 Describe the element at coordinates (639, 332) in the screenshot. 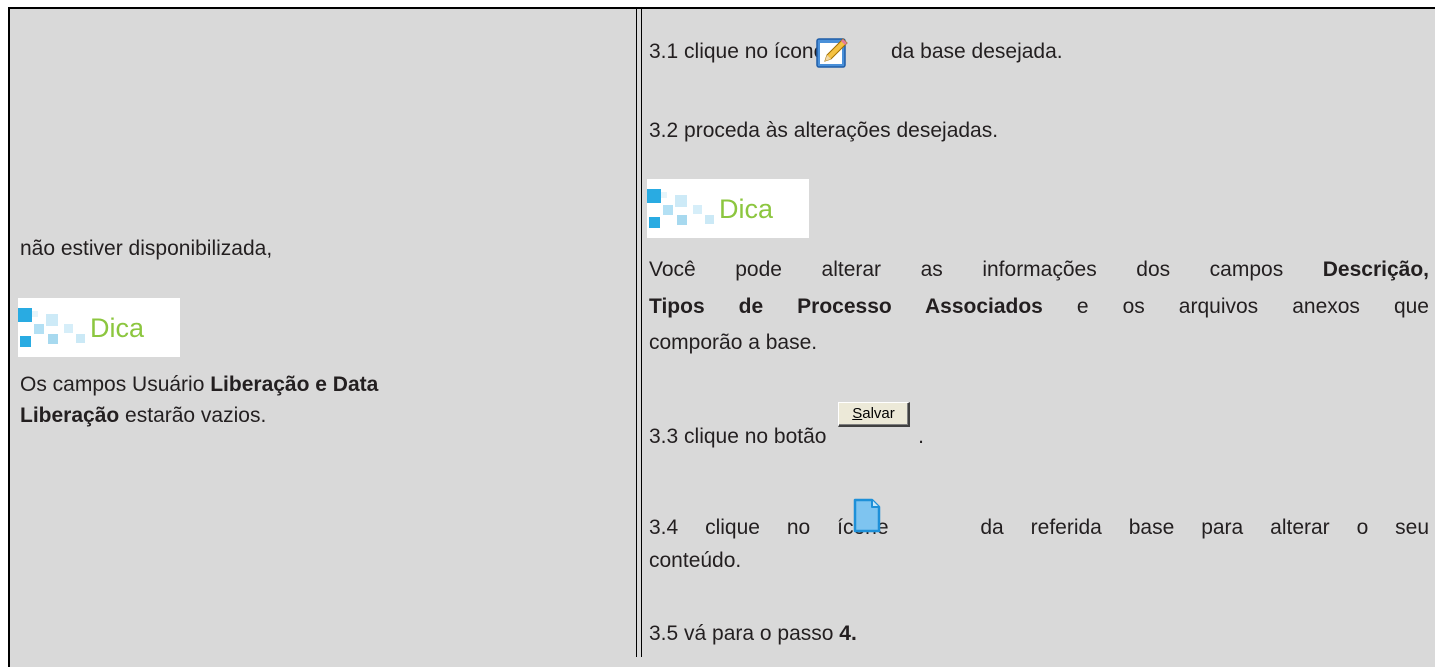

I see `column-divider` at that location.